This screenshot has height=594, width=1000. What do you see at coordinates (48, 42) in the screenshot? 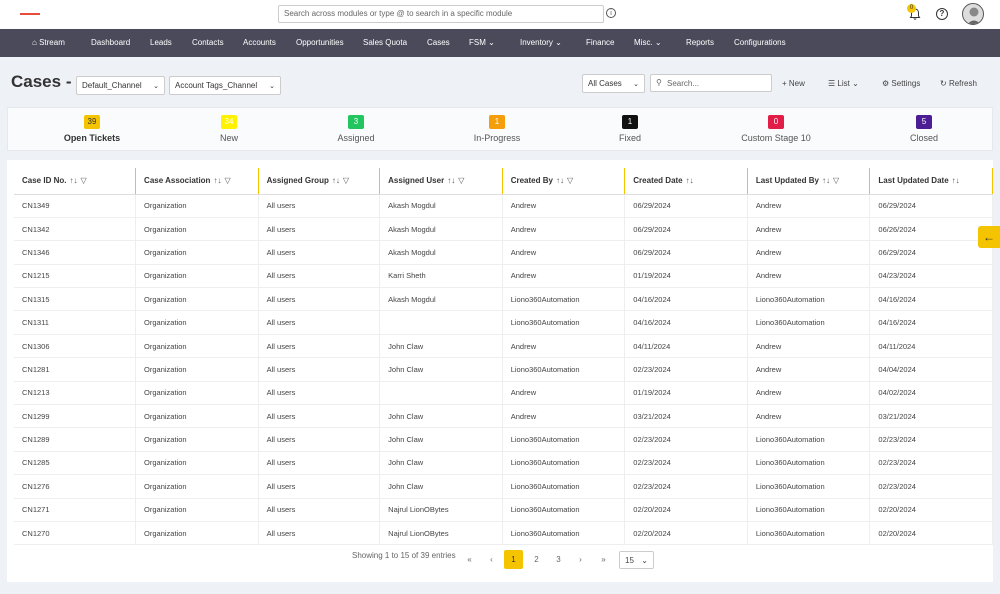
I see `nav-item-stream: ⌂ Stream` at bounding box center [48, 42].